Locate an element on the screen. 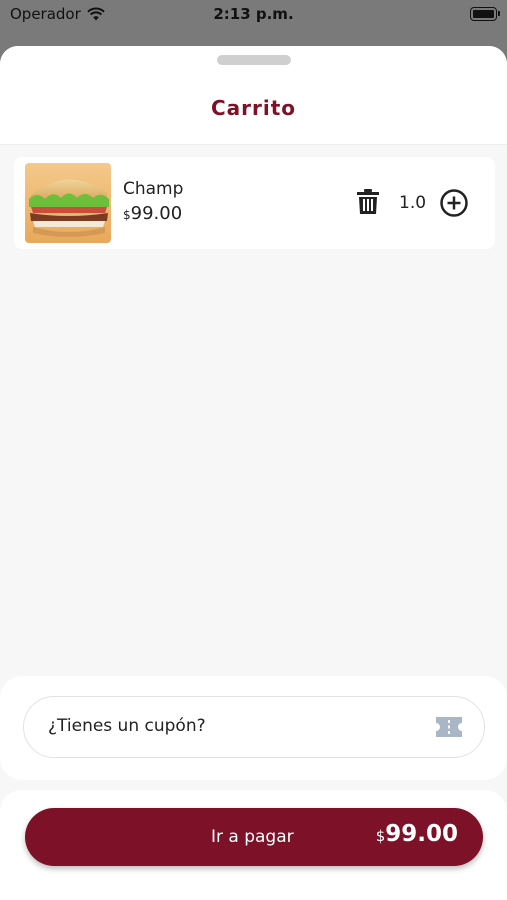  checkout-button: Ir a pagar $99.00 is located at coordinates (254, 837).